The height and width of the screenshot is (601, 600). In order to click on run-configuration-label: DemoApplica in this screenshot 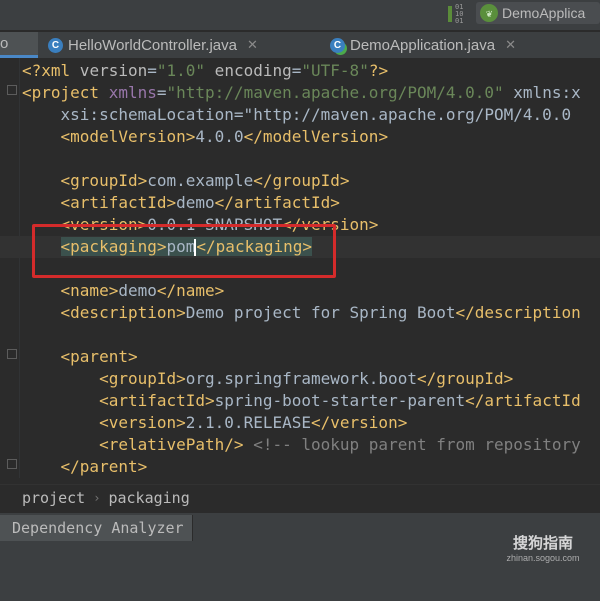, I will do `click(544, 13)`.